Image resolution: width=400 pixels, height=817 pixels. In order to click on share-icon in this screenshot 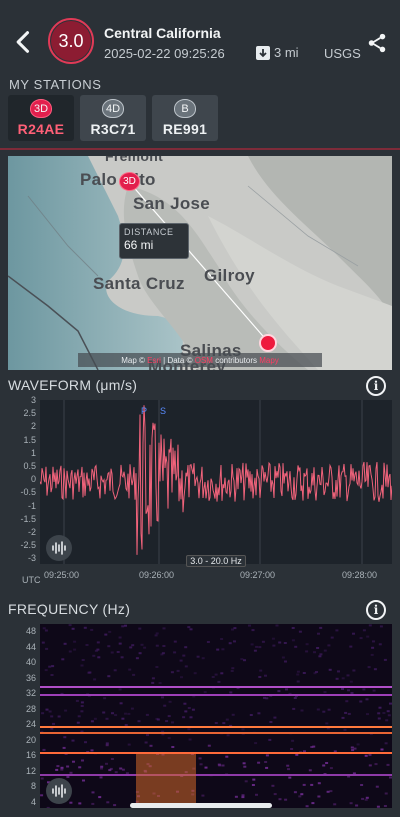, I will do `click(377, 43)`.